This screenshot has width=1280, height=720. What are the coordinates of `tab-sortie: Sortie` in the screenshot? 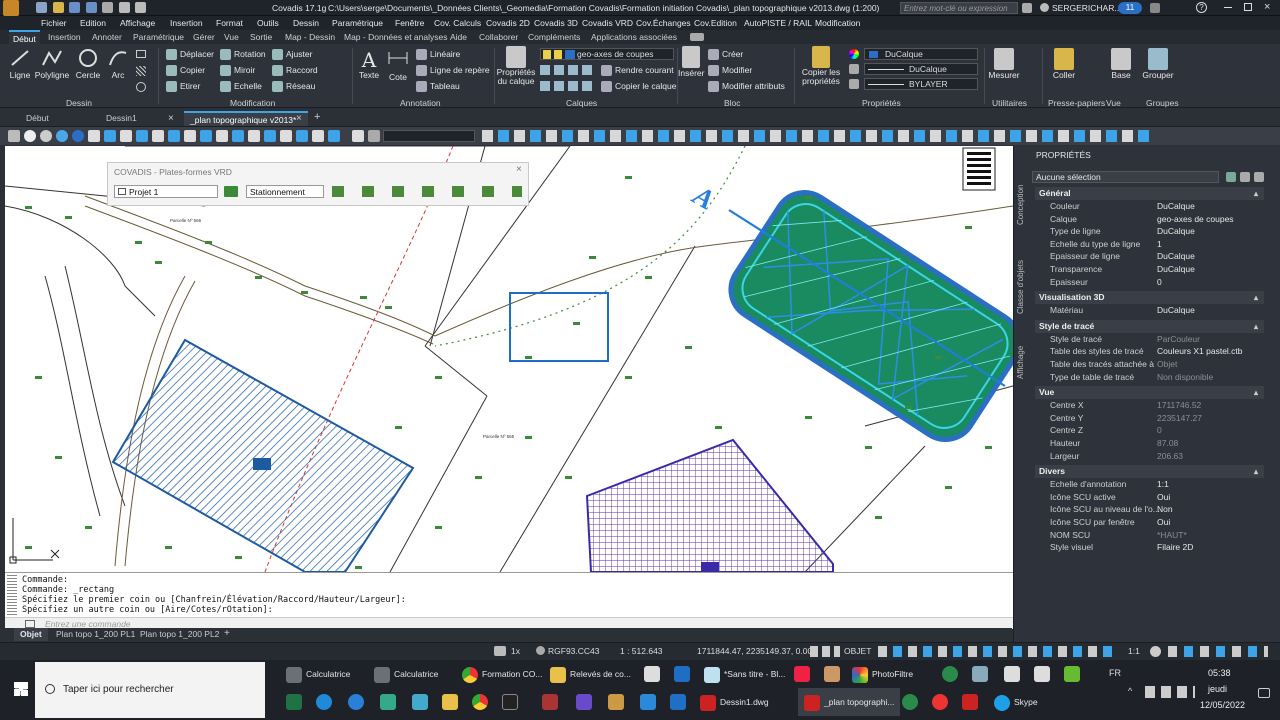 It's located at (261, 37).